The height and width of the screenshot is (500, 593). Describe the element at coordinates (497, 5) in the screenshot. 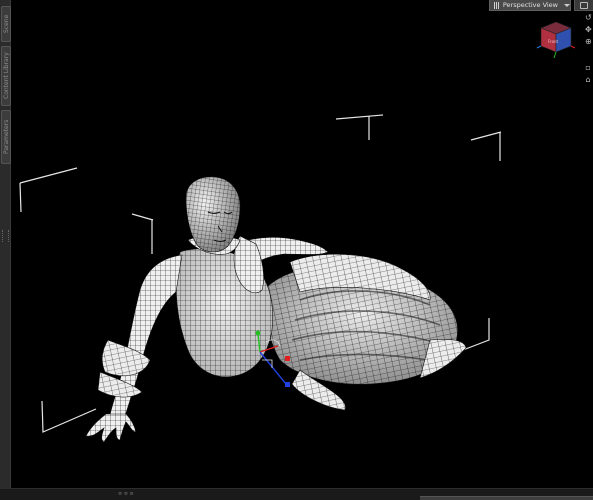

I see `viewport-menu-icon` at that location.